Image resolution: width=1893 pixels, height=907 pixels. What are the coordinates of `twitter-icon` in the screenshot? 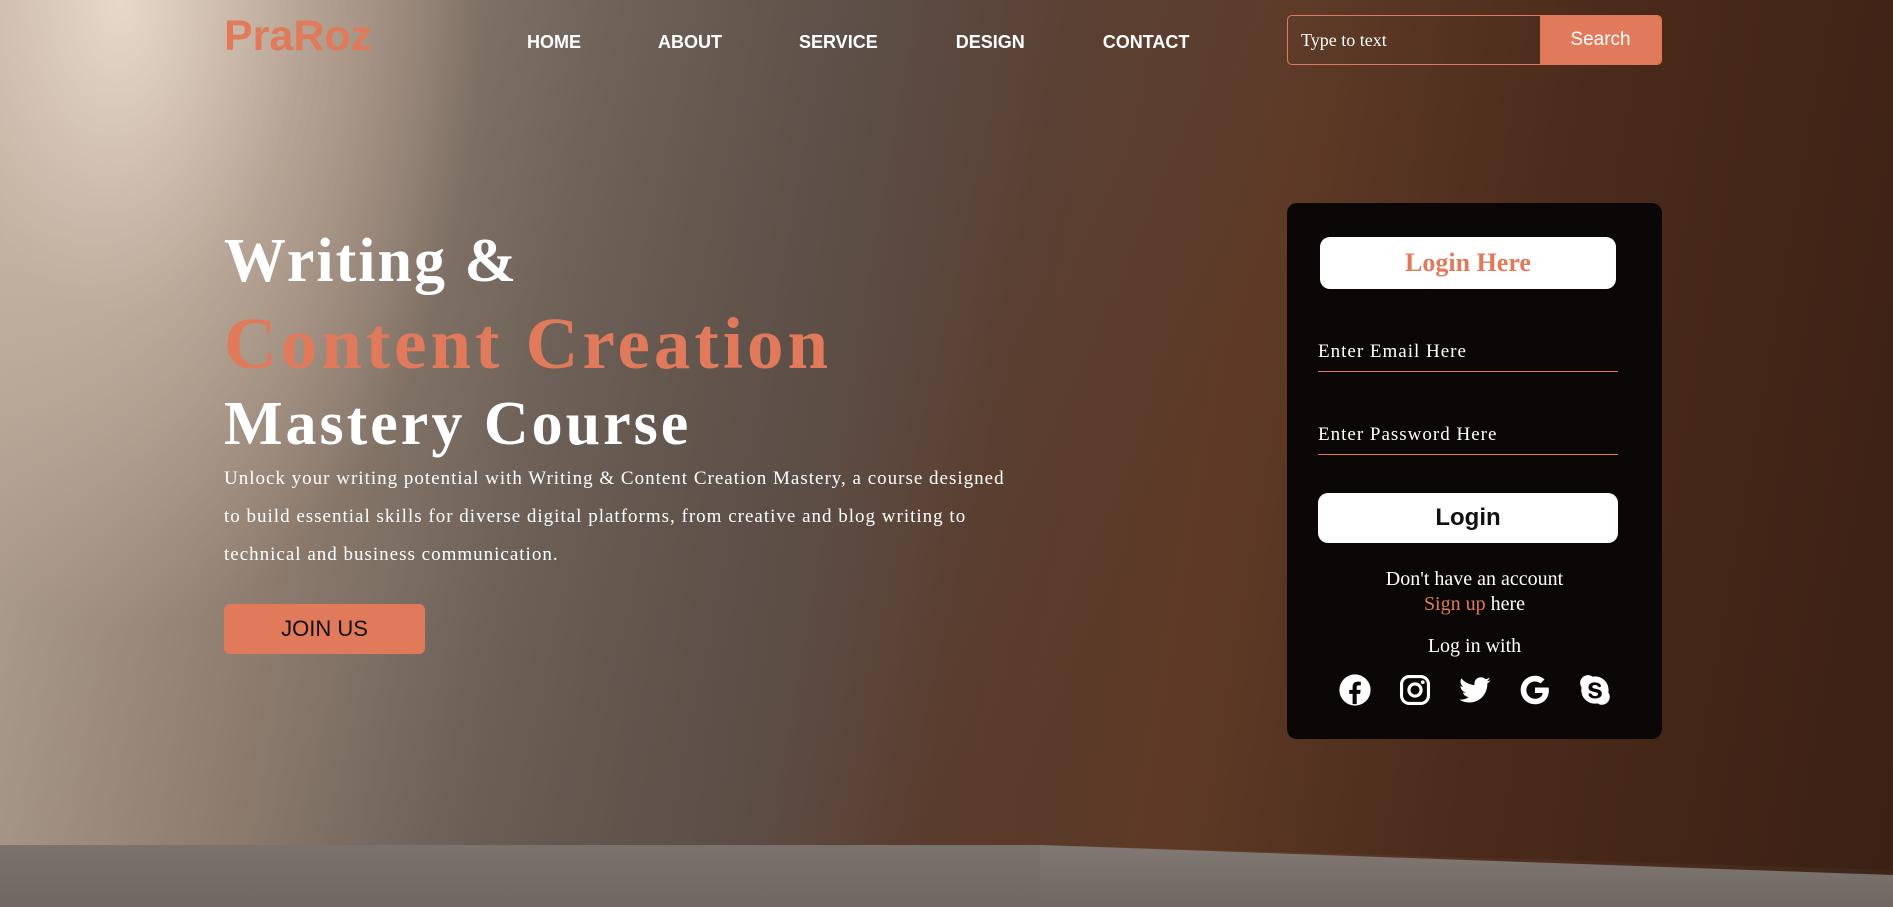 It's located at (1475, 690).